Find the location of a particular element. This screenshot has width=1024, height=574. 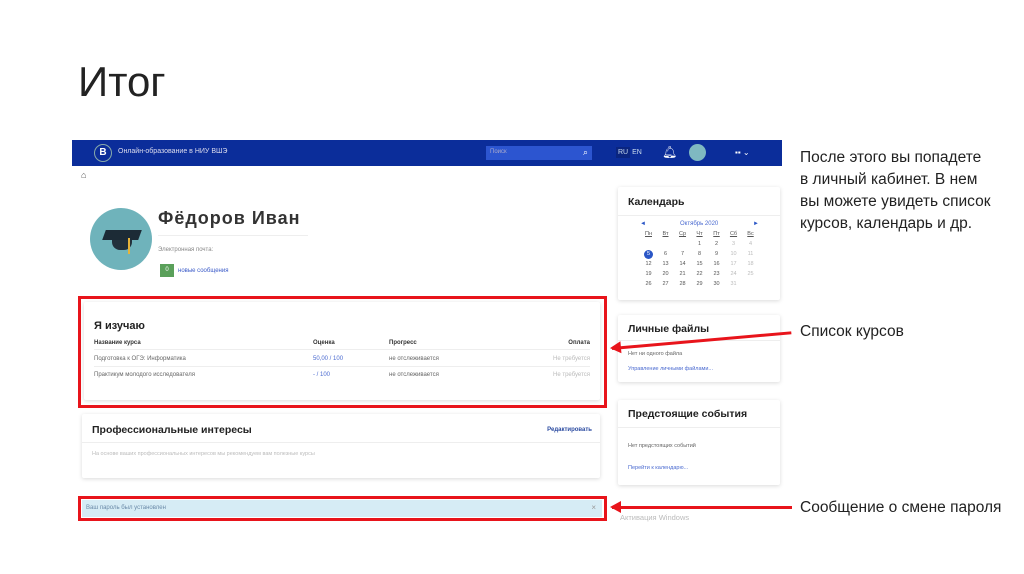

calendar-day: 15 is located at coordinates (699, 264).